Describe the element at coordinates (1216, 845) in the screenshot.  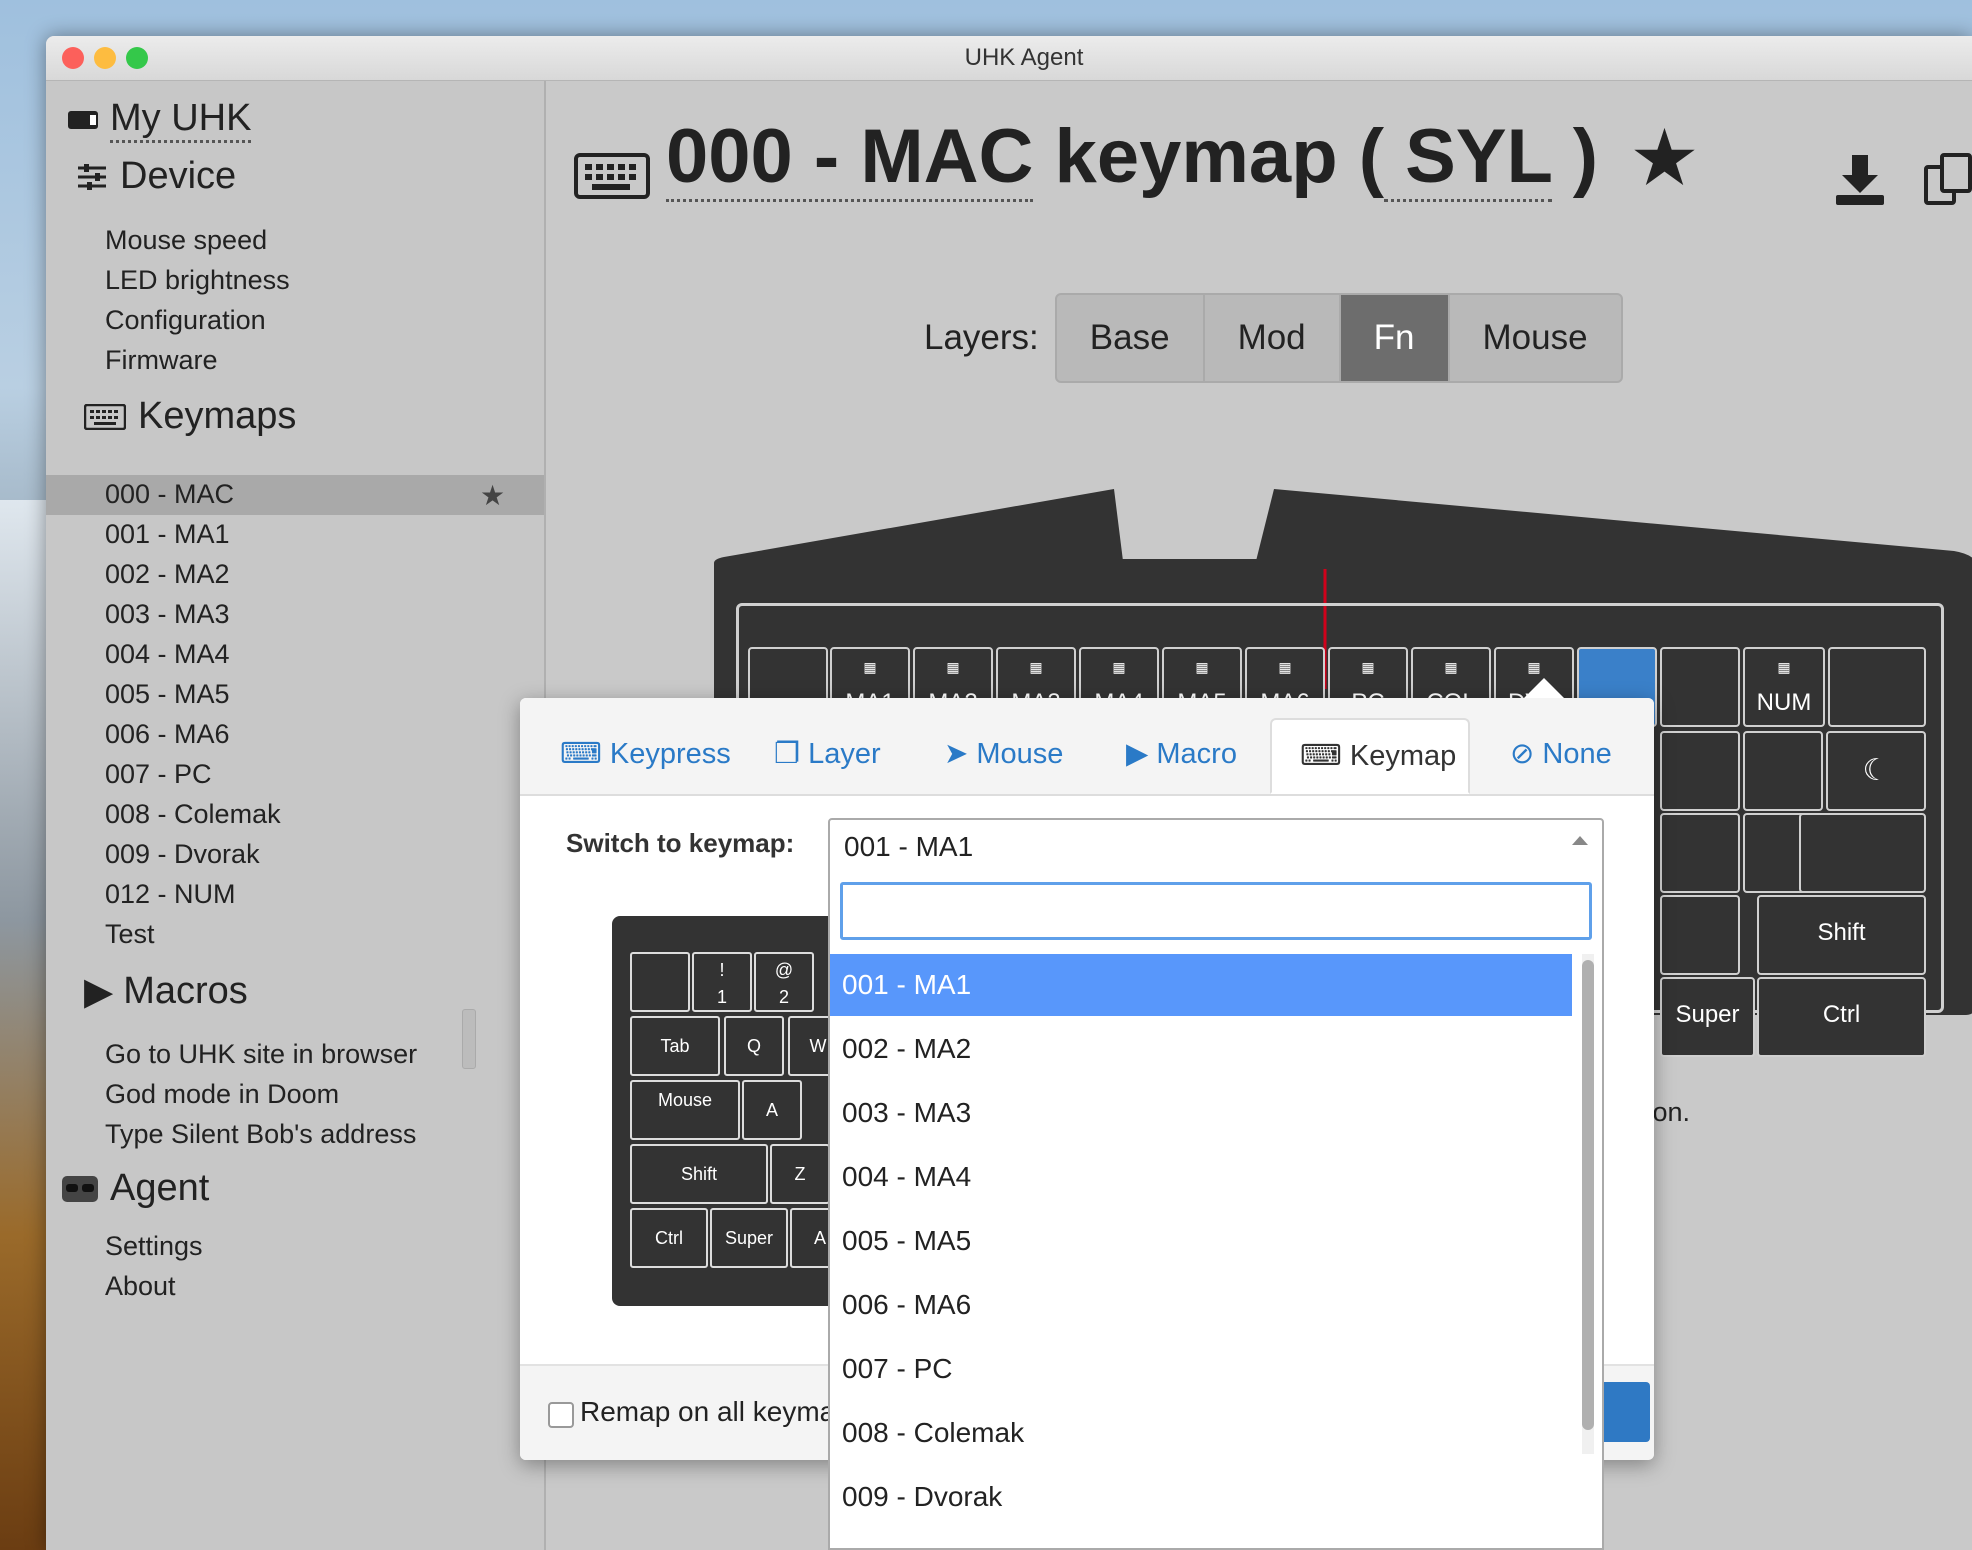
I see `keymap-select: 001 - MA1` at that location.